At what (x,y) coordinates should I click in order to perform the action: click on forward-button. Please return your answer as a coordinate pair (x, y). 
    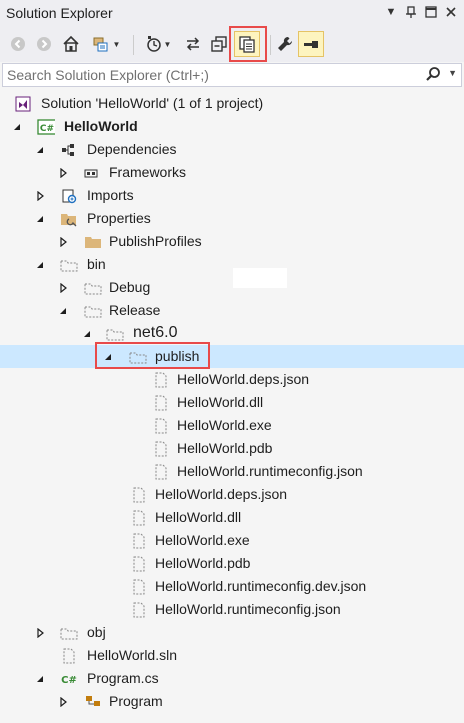
    Looking at the image, I should click on (44, 44).